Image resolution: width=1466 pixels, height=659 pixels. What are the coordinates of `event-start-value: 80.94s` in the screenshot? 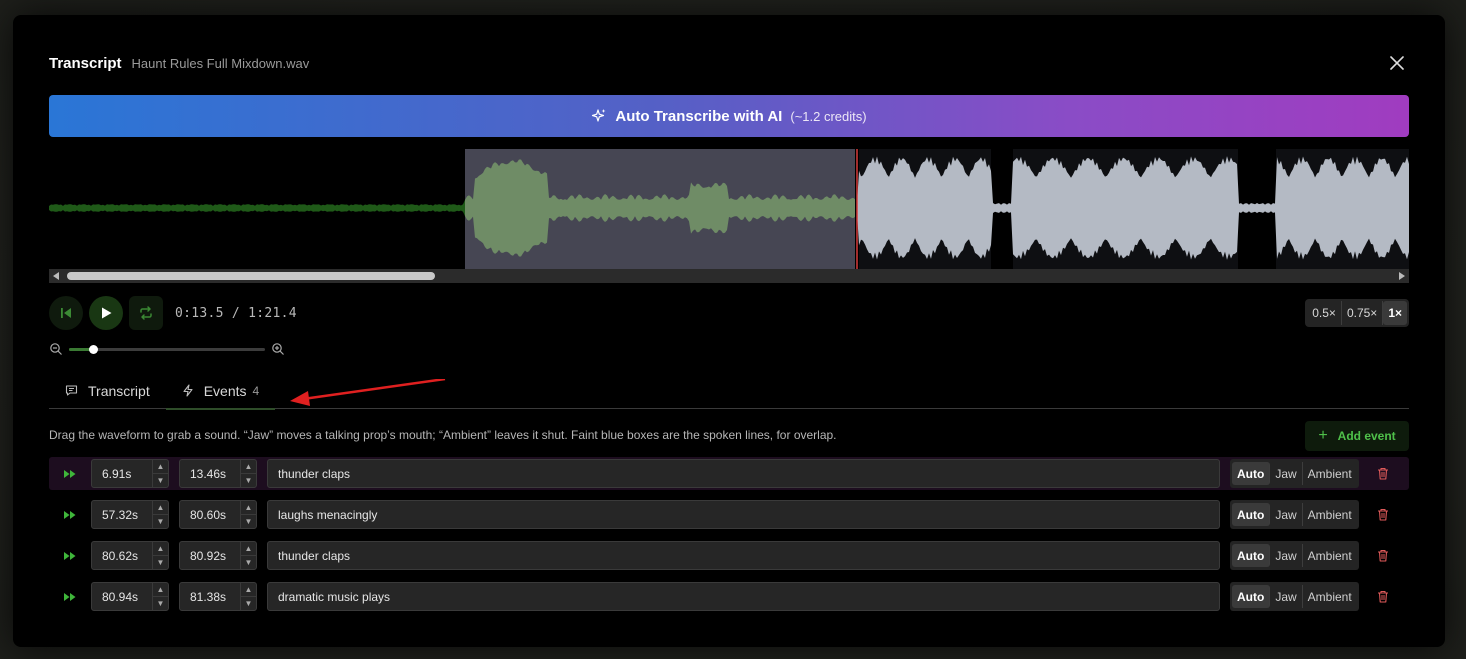 It's located at (120, 596).